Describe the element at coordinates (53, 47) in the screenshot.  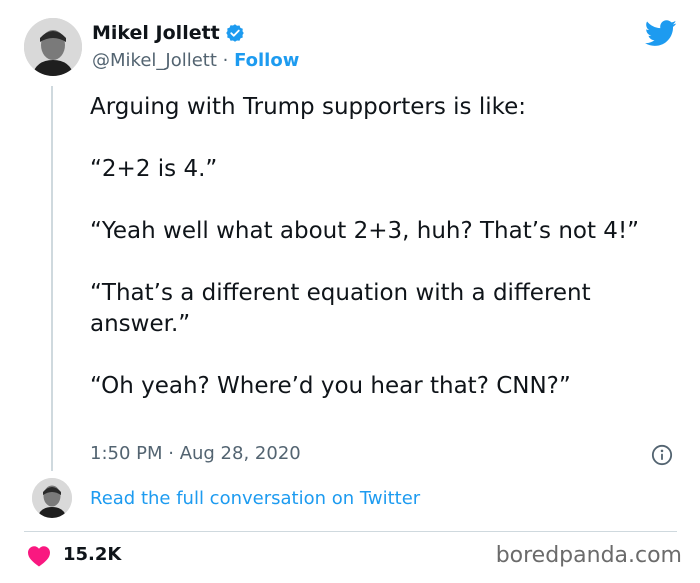
I see `author-avatar` at that location.